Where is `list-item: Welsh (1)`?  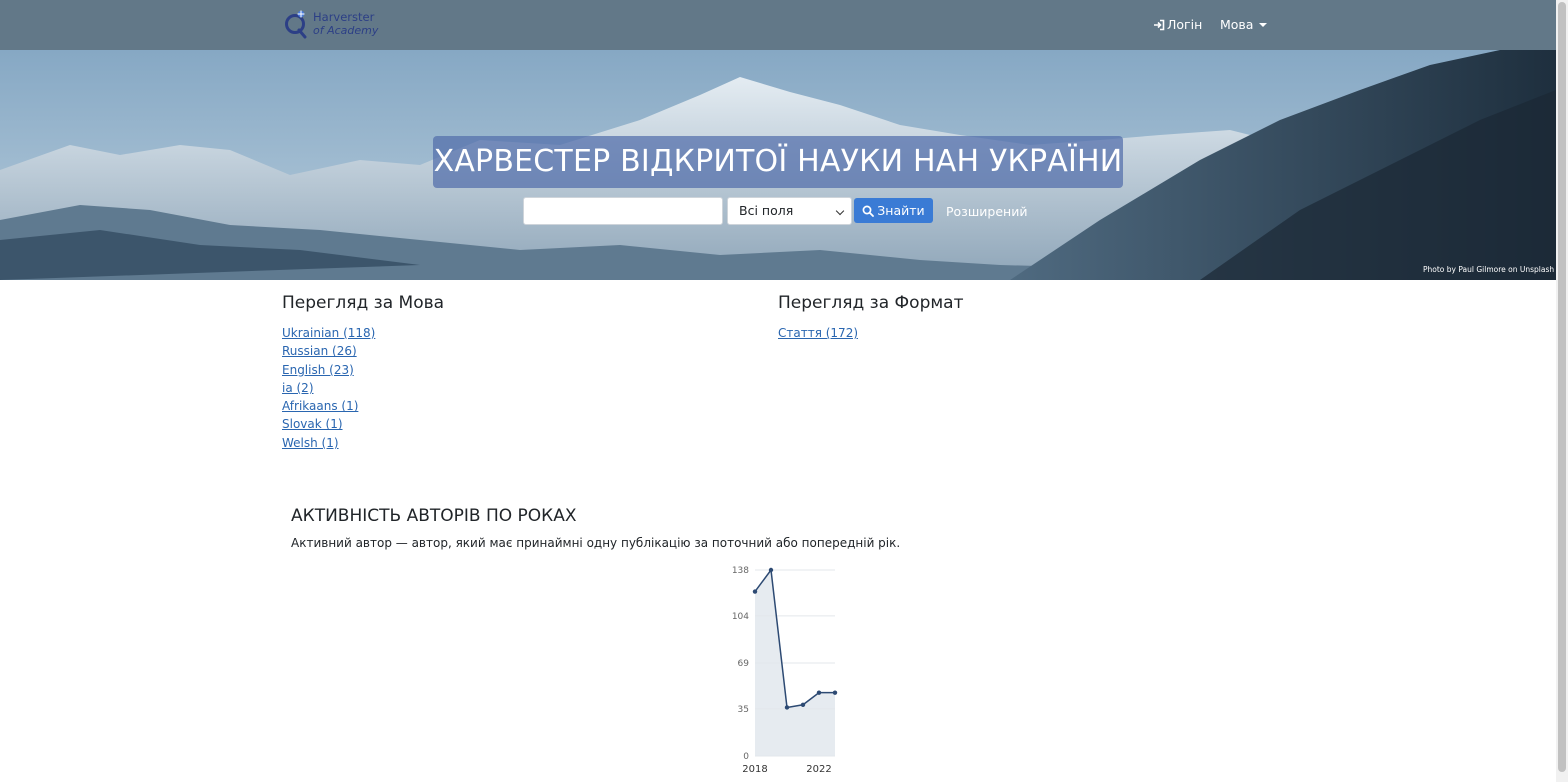 list-item: Welsh (1) is located at coordinates (363, 443).